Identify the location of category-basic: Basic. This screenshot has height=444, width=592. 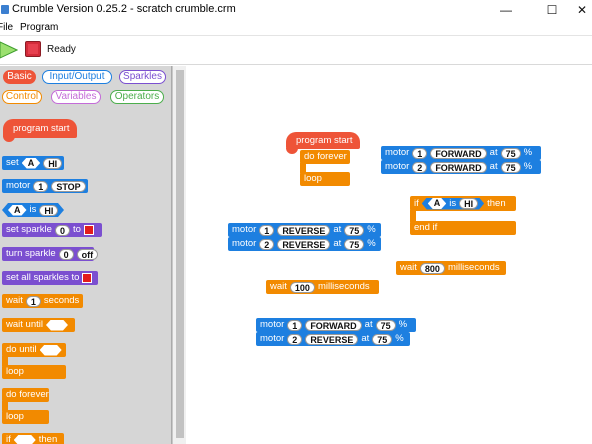
(19, 77).